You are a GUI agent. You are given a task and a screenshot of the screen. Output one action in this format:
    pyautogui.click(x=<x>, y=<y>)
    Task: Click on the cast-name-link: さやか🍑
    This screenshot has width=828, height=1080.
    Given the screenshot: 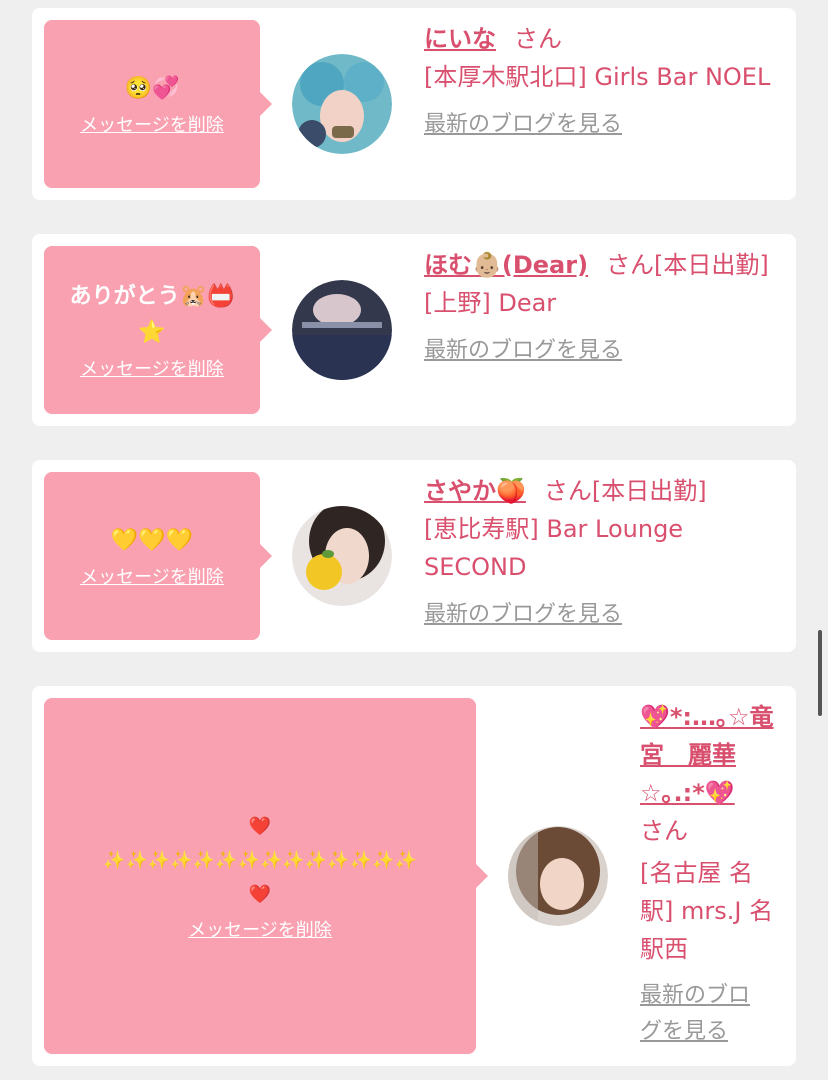 What is the action you would take?
    pyautogui.click(x=475, y=491)
    